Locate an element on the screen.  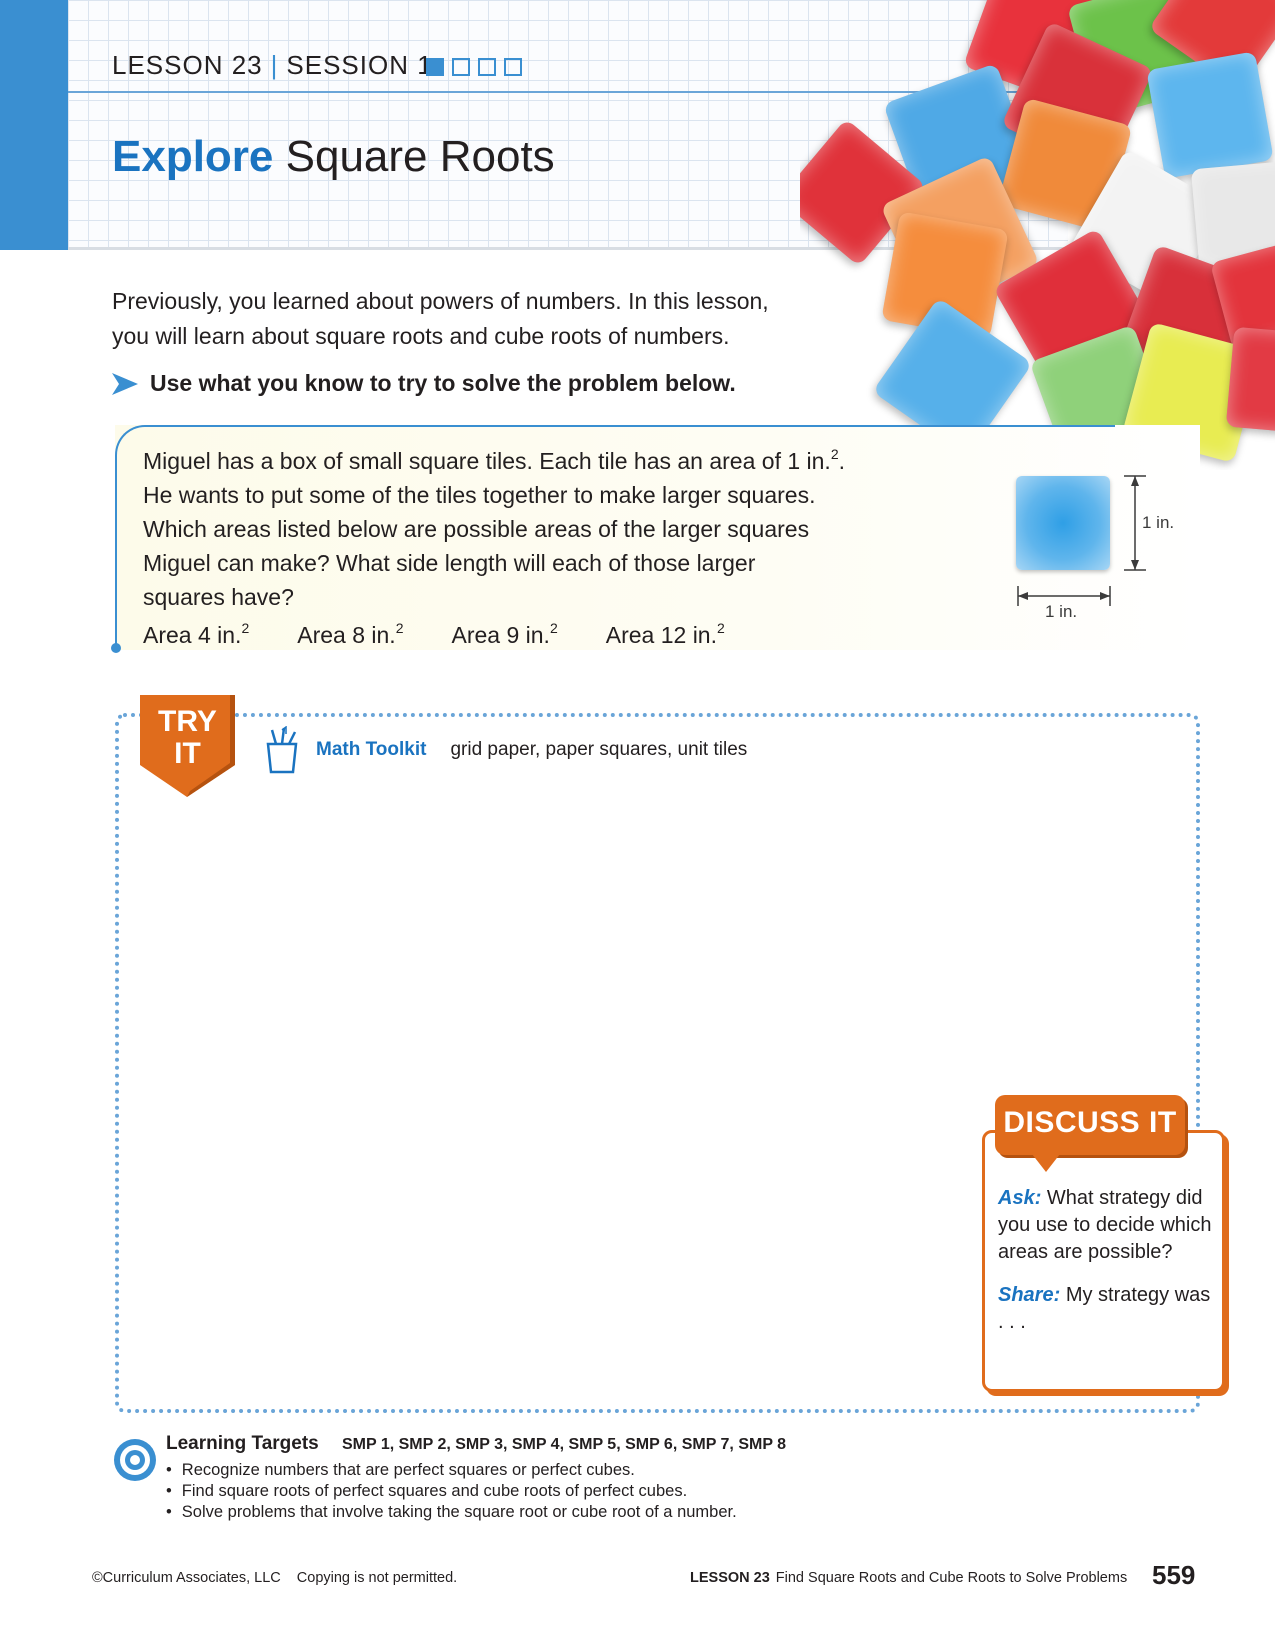
toolkit-items: grid paper, paper squares, unit tiles is located at coordinates (599, 749).